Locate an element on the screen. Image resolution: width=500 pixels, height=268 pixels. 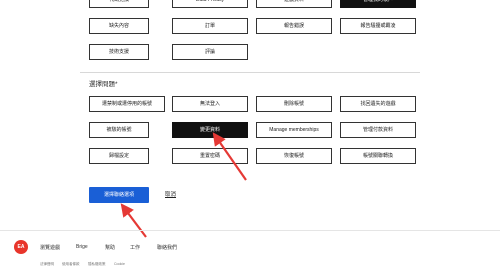
option-reviews: 評論 is located at coordinates (210, 52).